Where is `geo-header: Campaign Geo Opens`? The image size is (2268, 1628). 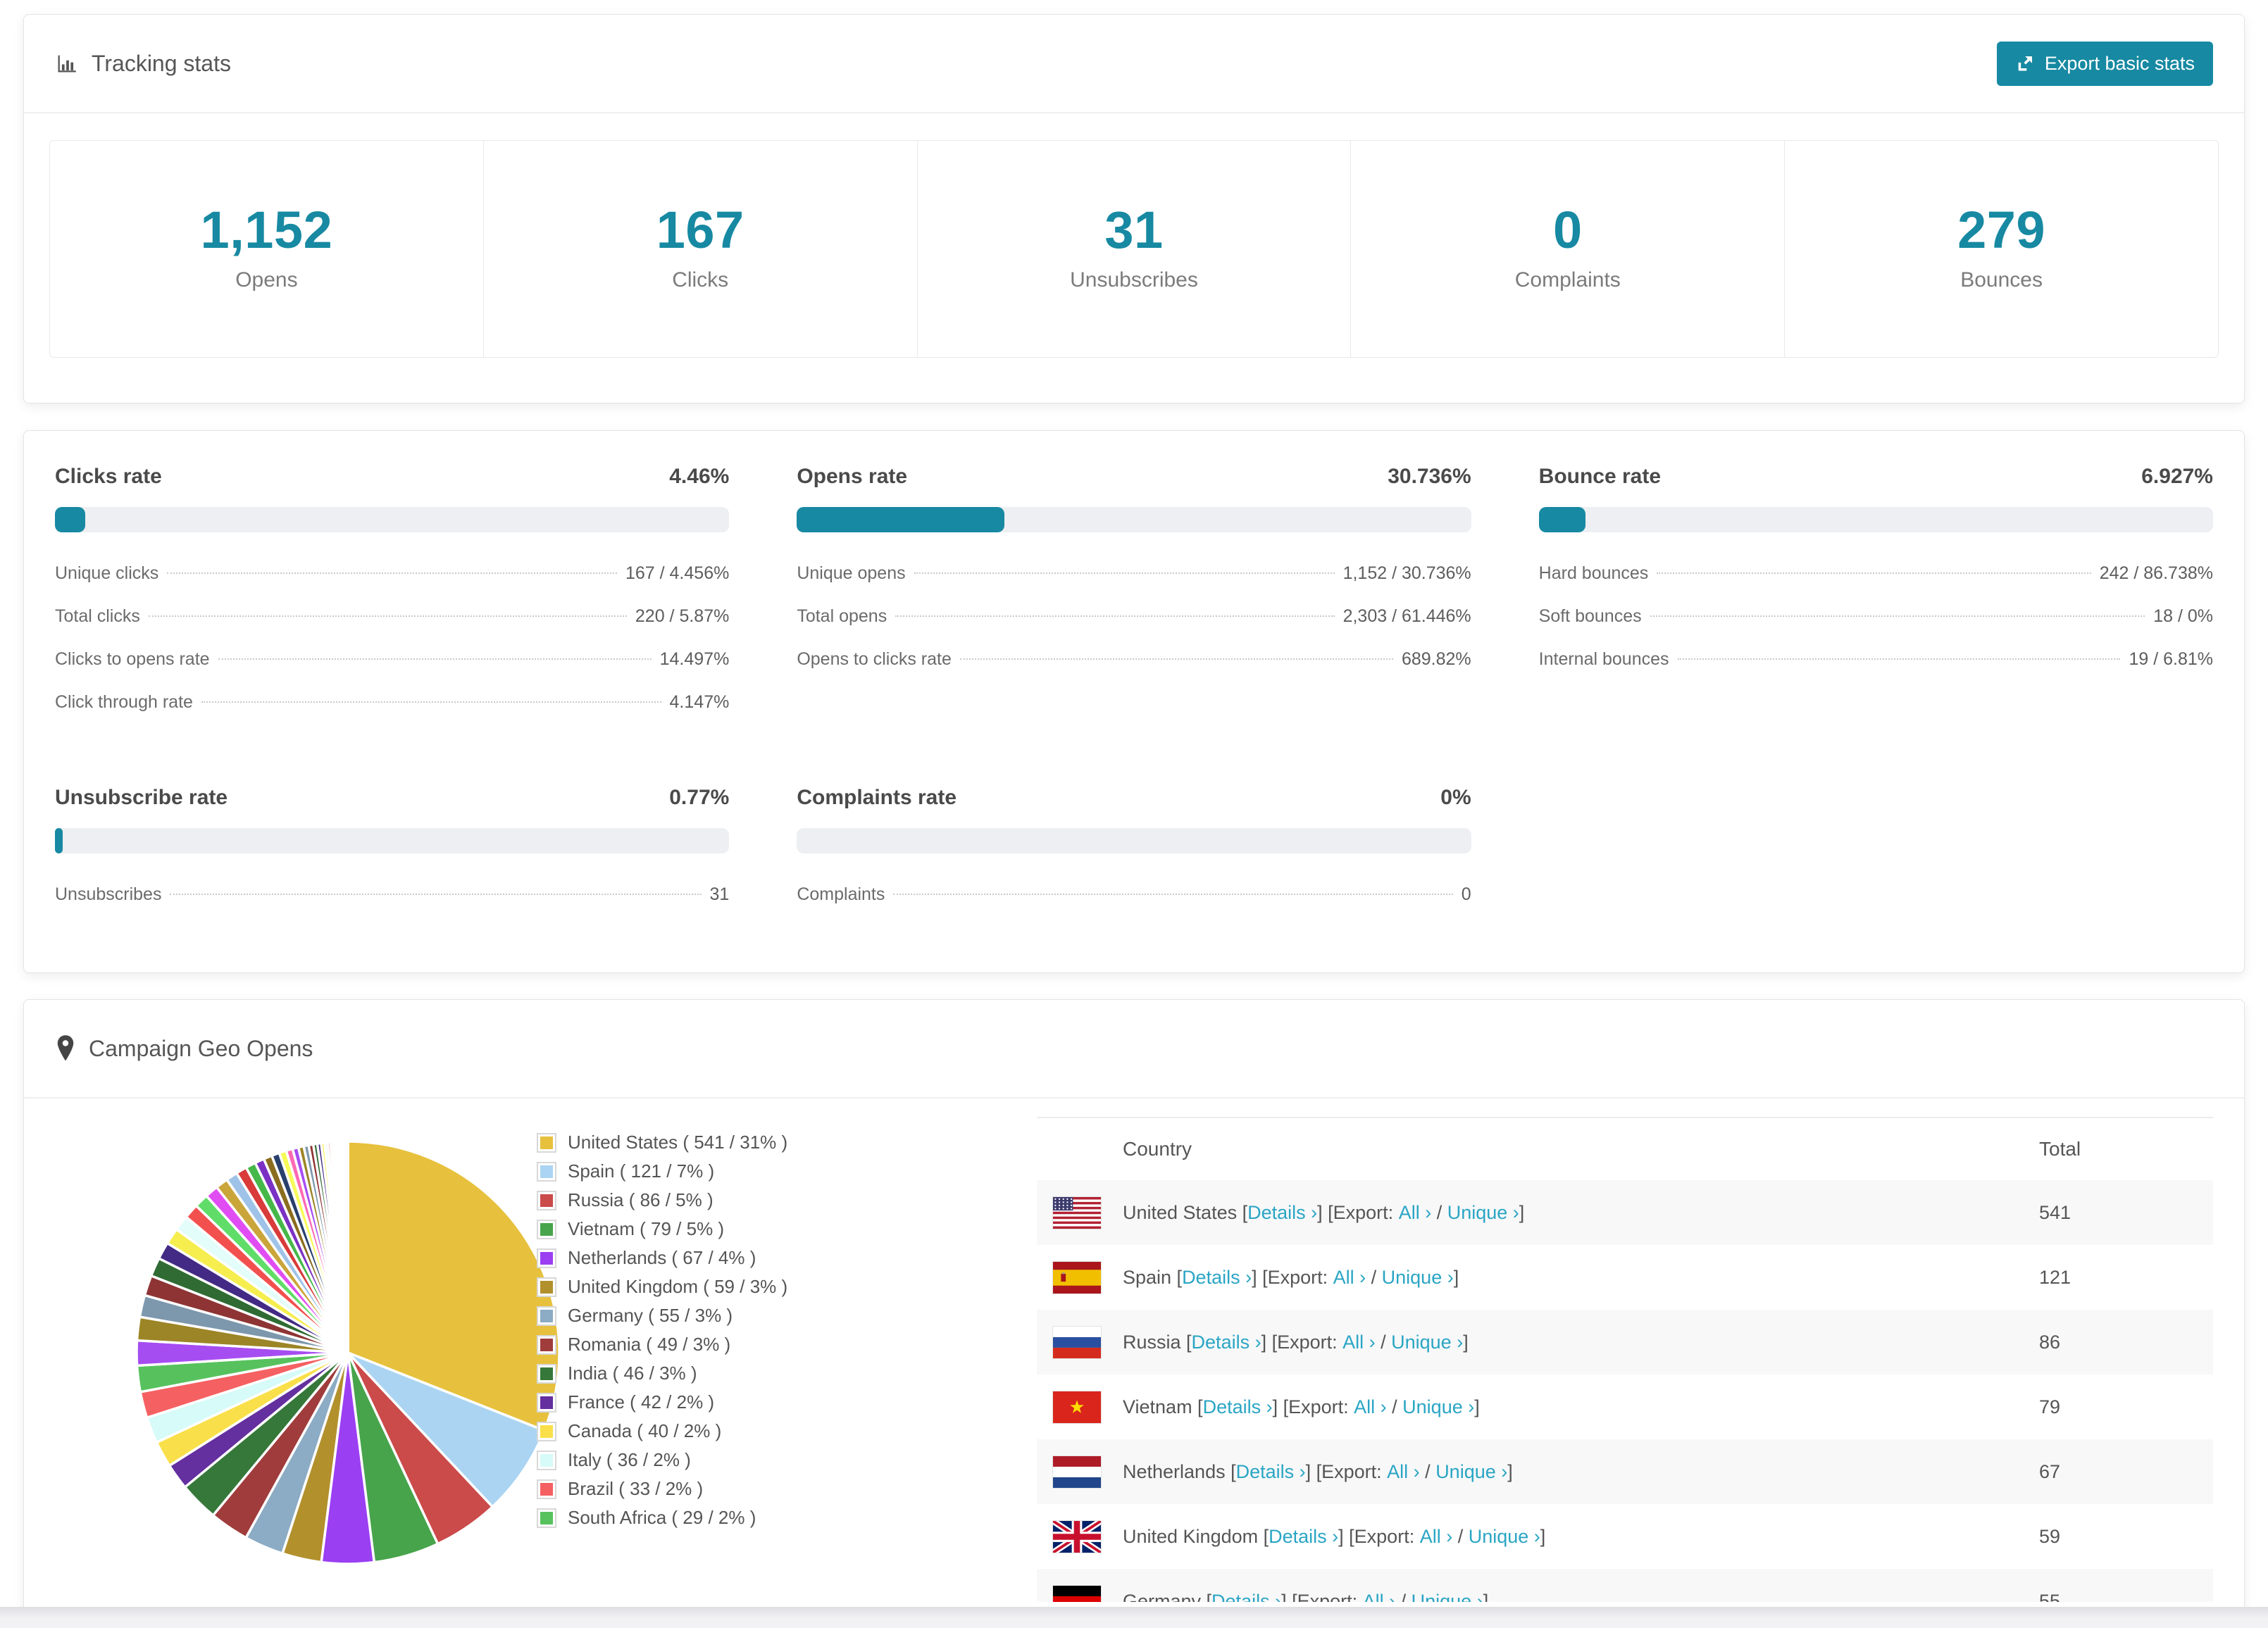 geo-header: Campaign Geo Opens is located at coordinates (1134, 1049).